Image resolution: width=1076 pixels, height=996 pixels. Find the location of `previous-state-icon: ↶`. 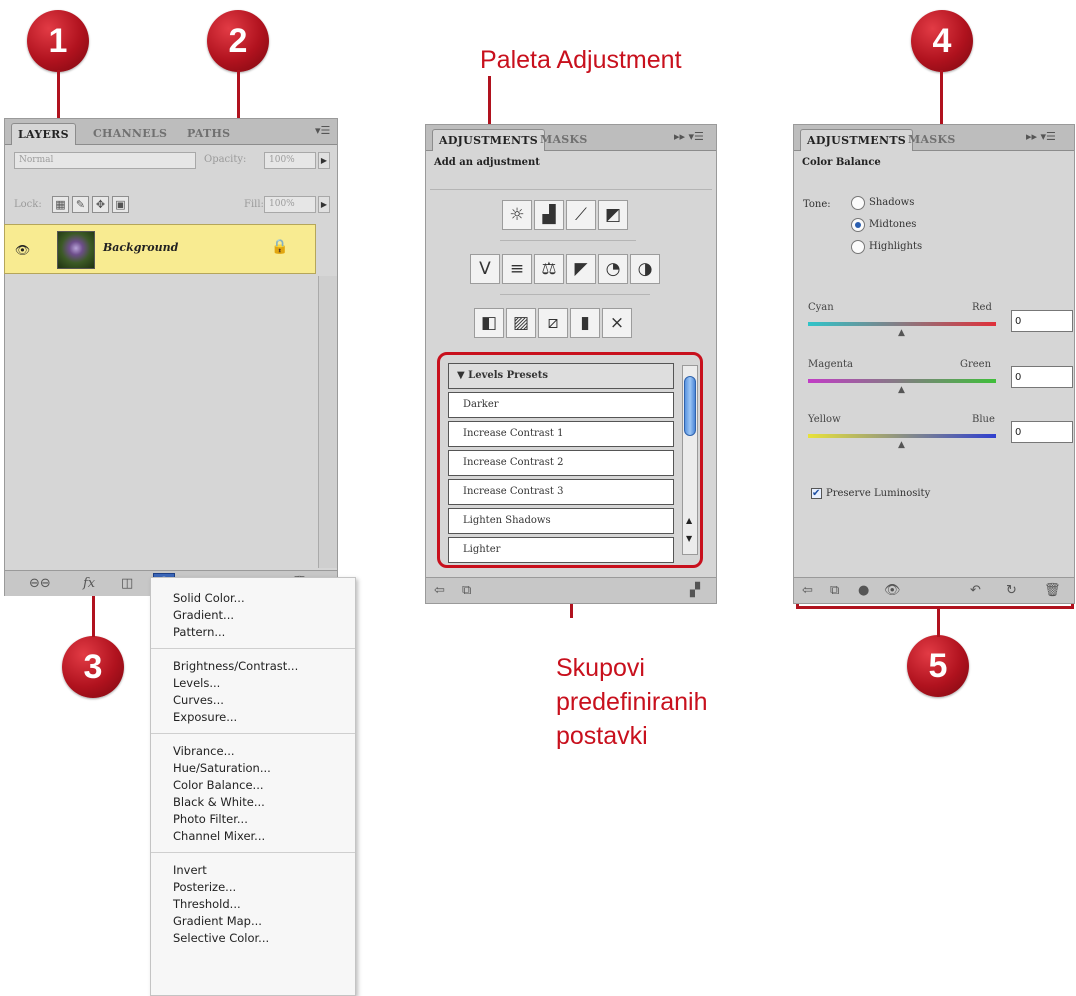

previous-state-icon: ↶ is located at coordinates (975, 590).